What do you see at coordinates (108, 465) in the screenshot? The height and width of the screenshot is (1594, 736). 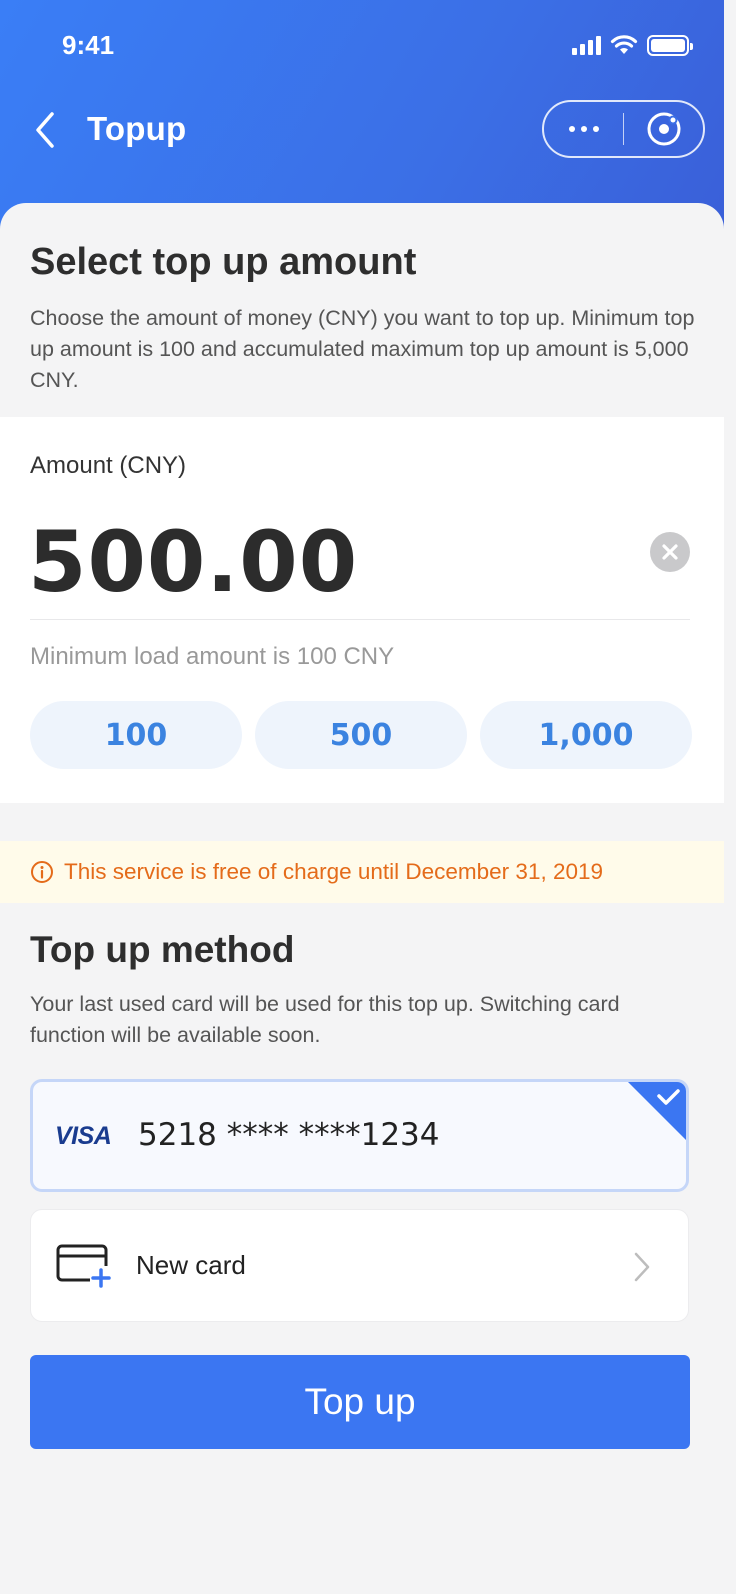 I see `amount-label: Amount (CNY)` at bounding box center [108, 465].